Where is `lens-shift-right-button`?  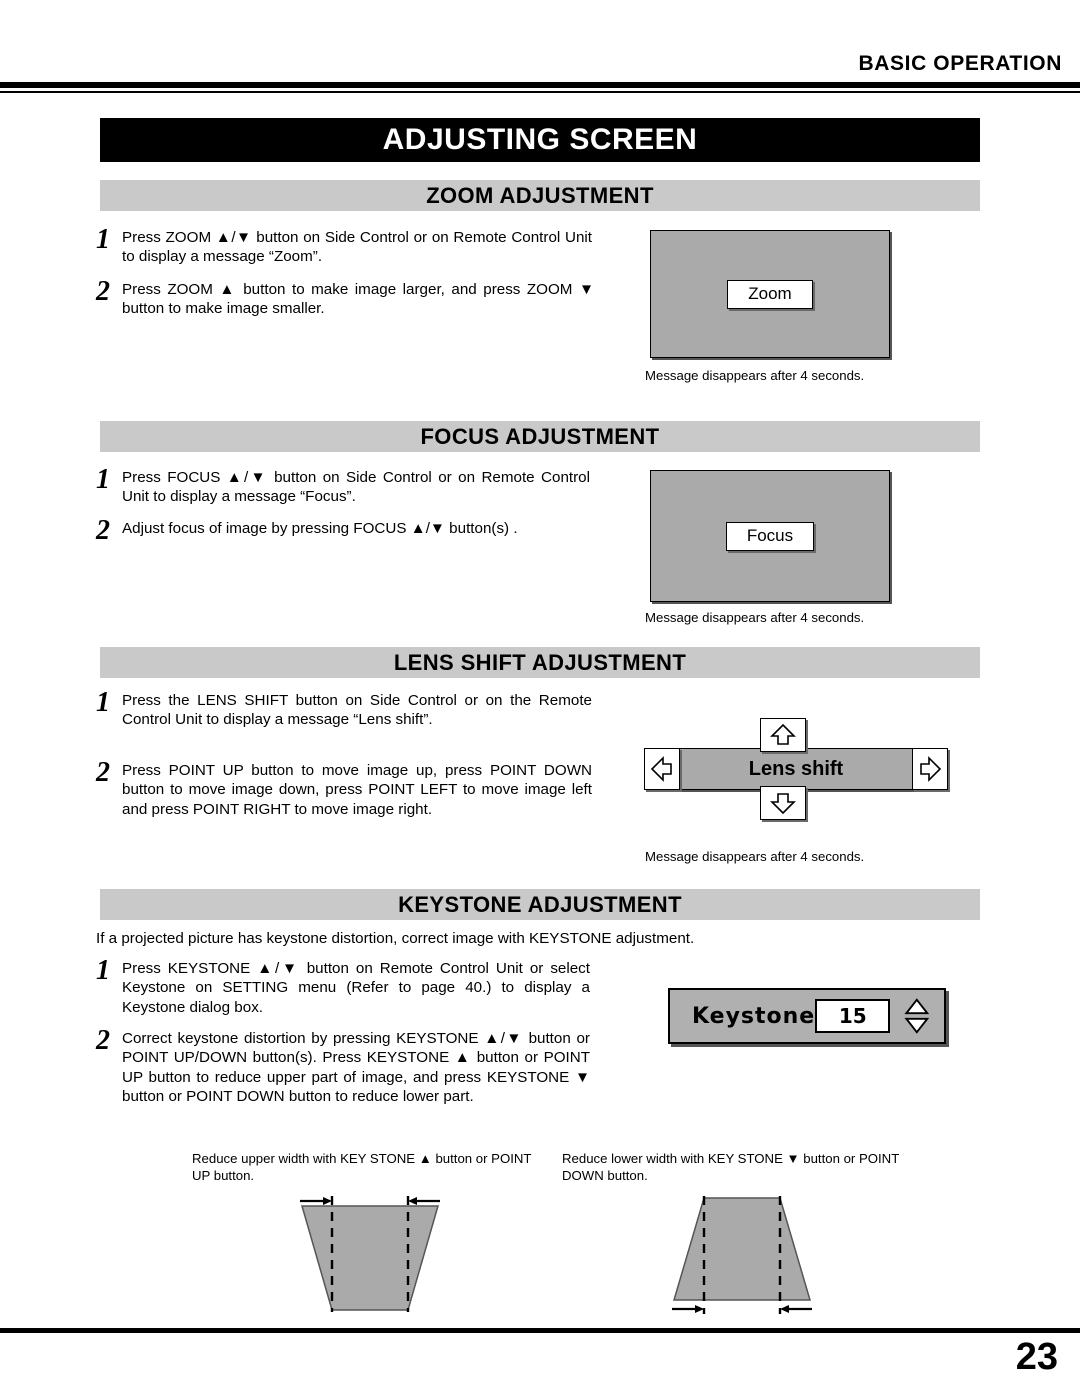 lens-shift-right-button is located at coordinates (930, 769).